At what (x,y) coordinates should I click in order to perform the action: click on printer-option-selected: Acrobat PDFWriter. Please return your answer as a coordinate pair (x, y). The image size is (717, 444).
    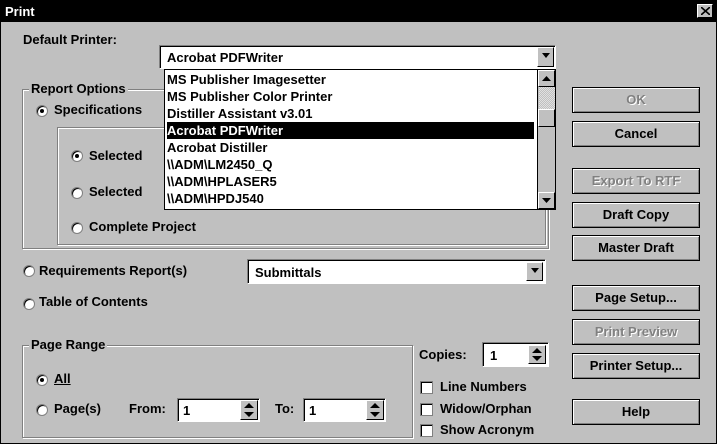
    Looking at the image, I should click on (350, 130).